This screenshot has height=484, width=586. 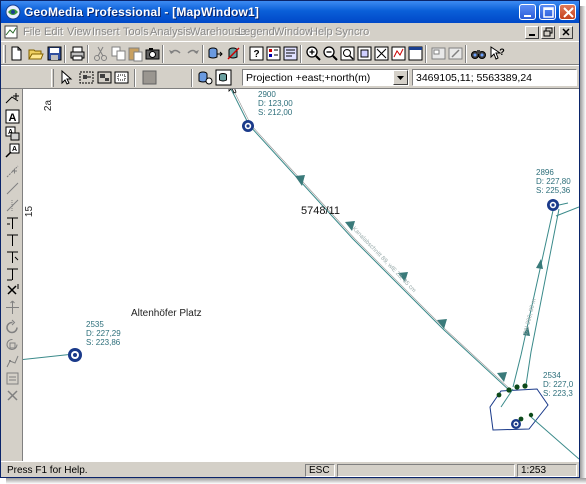 I want to click on tool-move, so click(x=12, y=307).